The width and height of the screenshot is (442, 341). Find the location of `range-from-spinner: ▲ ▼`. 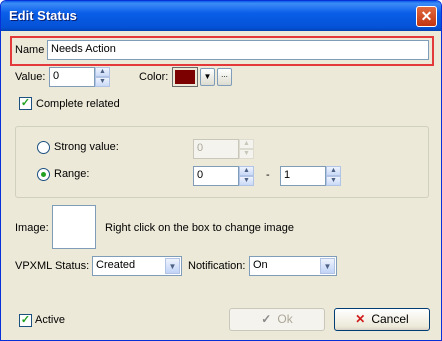

range-from-spinner: ▲ ▼ is located at coordinates (246, 176).